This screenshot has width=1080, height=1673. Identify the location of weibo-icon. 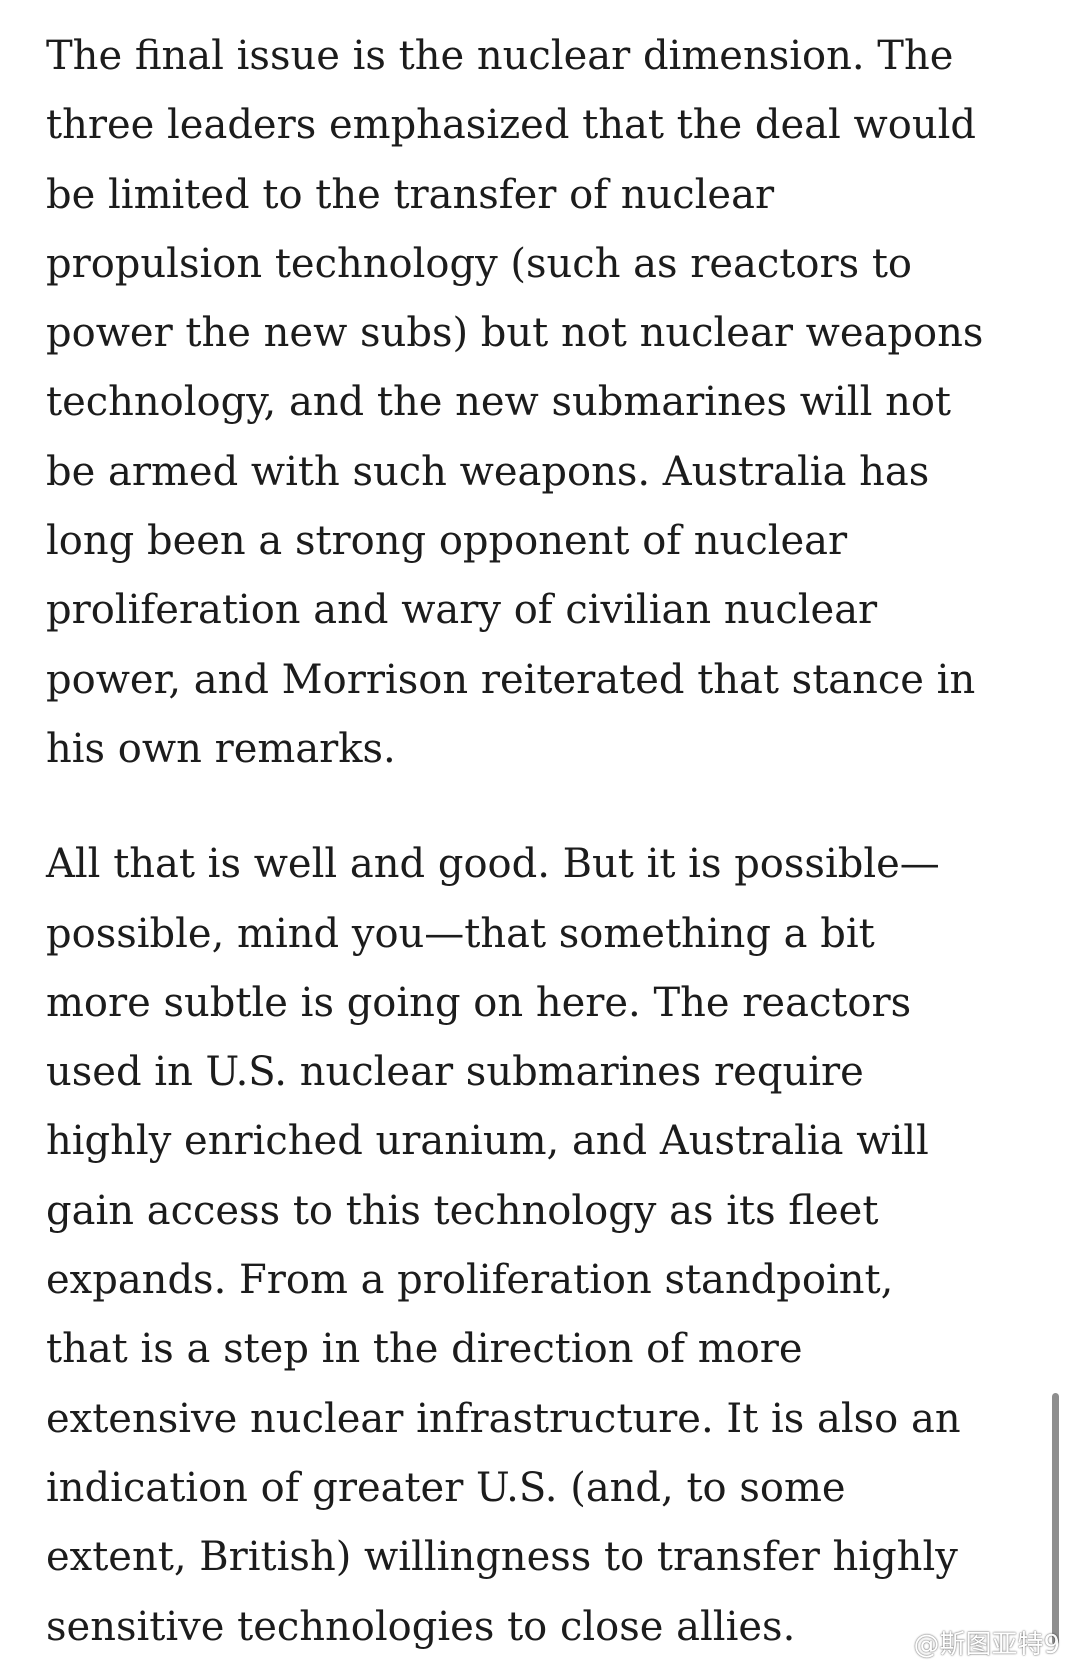
(891, 1643).